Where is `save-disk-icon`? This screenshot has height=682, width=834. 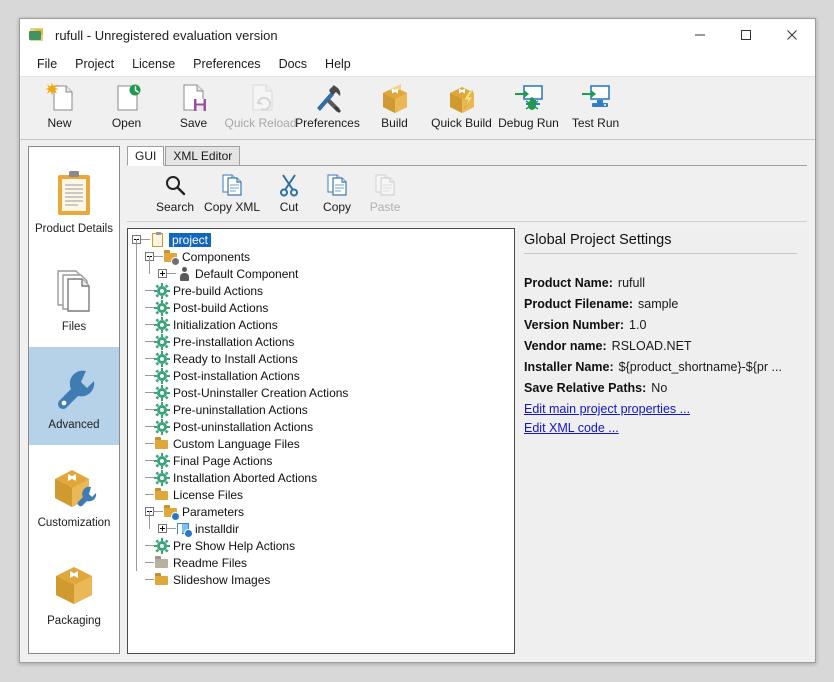 save-disk-icon is located at coordinates (194, 98).